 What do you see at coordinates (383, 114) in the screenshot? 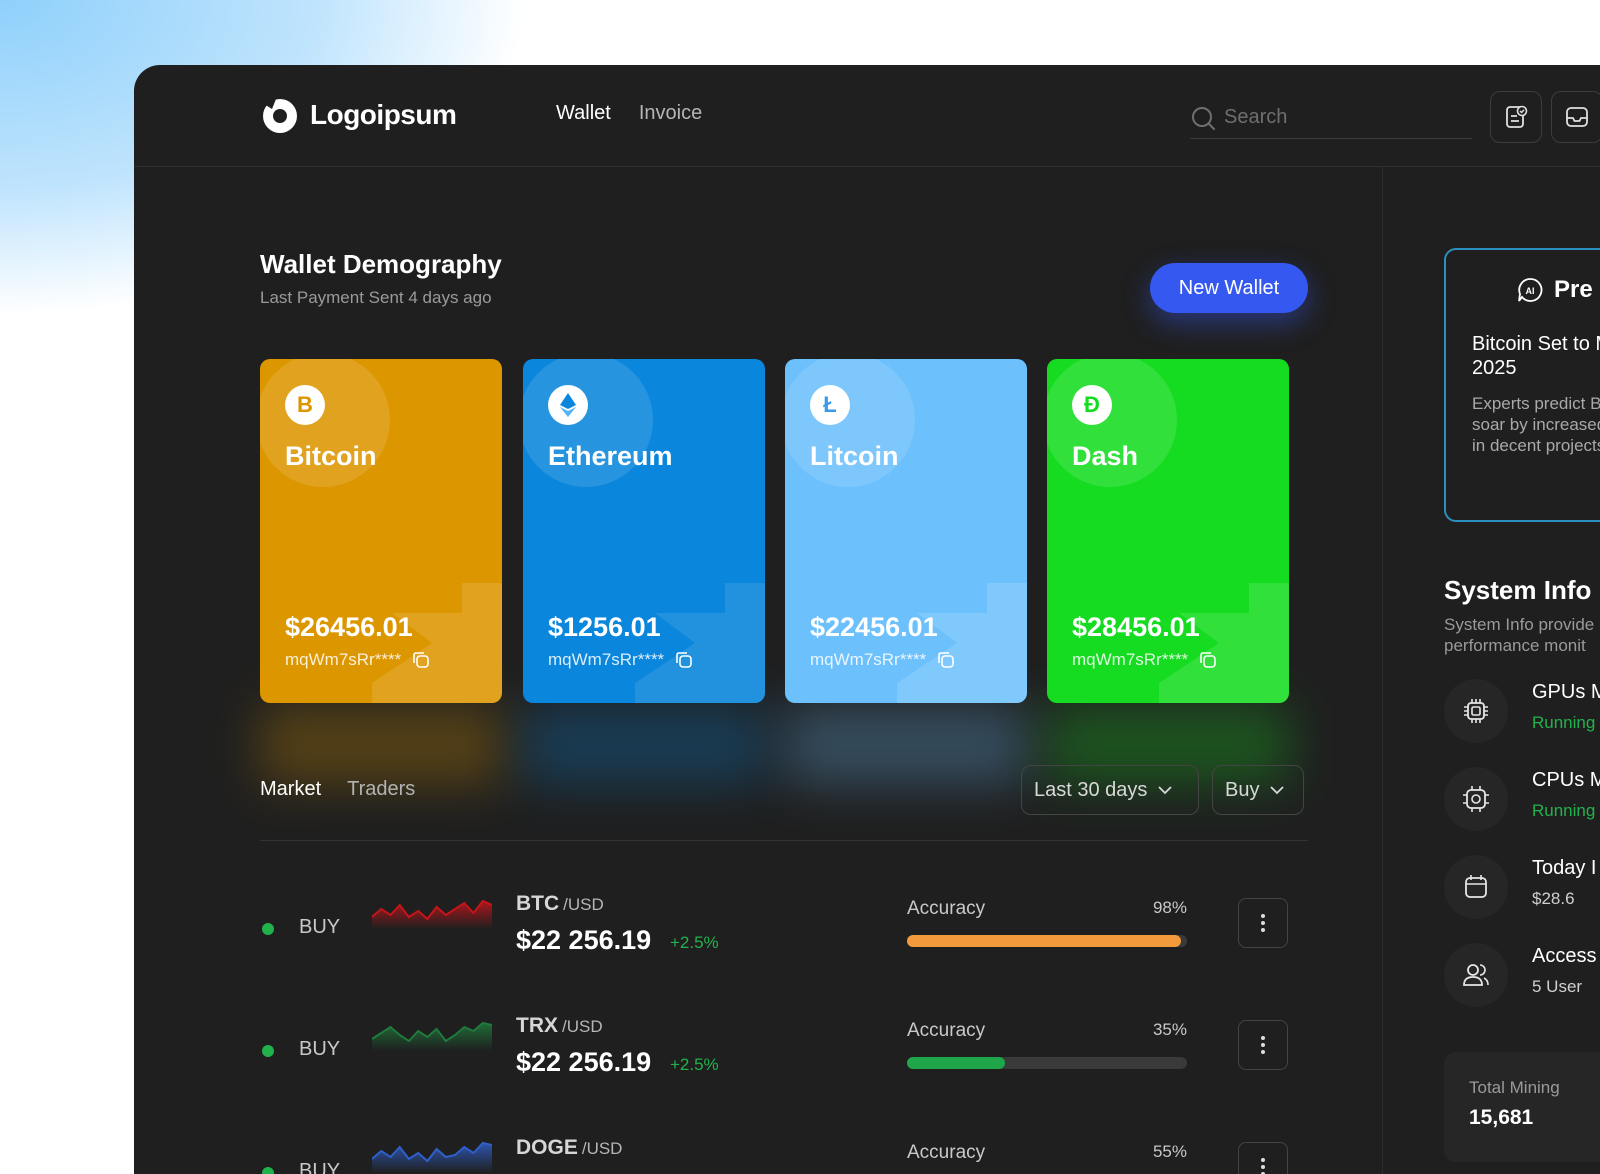
I see `brand-name: Logoipsum` at bounding box center [383, 114].